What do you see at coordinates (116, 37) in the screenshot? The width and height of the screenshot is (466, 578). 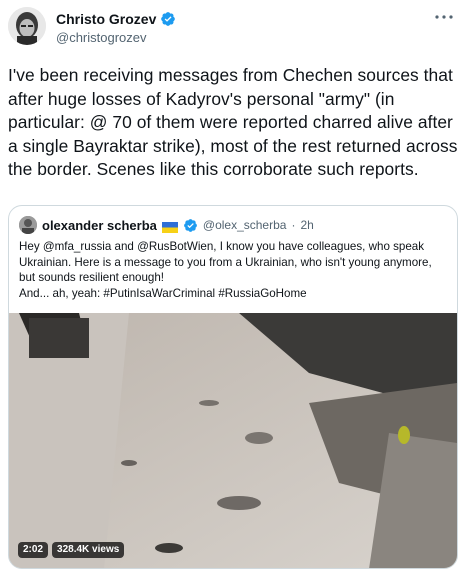 I see `author-handle: @christogrozev` at bounding box center [116, 37].